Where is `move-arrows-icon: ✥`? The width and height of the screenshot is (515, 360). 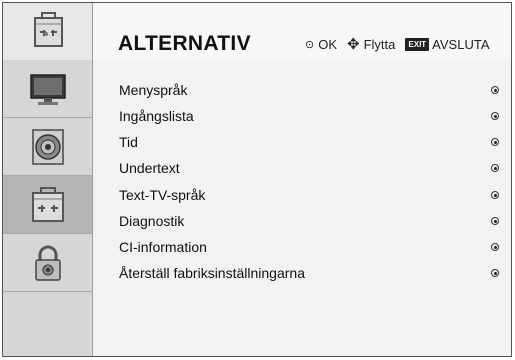 move-arrows-icon: ✥ is located at coordinates (353, 44).